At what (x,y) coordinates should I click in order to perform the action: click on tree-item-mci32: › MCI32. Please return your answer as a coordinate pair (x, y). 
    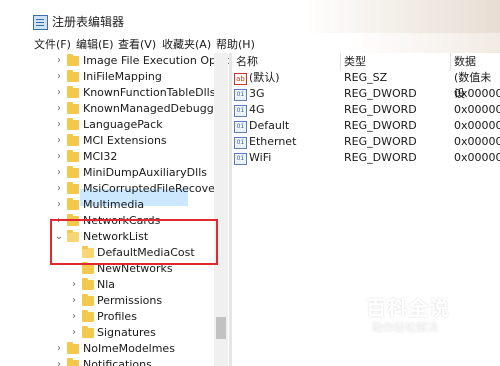
    Looking at the image, I should click on (107, 157).